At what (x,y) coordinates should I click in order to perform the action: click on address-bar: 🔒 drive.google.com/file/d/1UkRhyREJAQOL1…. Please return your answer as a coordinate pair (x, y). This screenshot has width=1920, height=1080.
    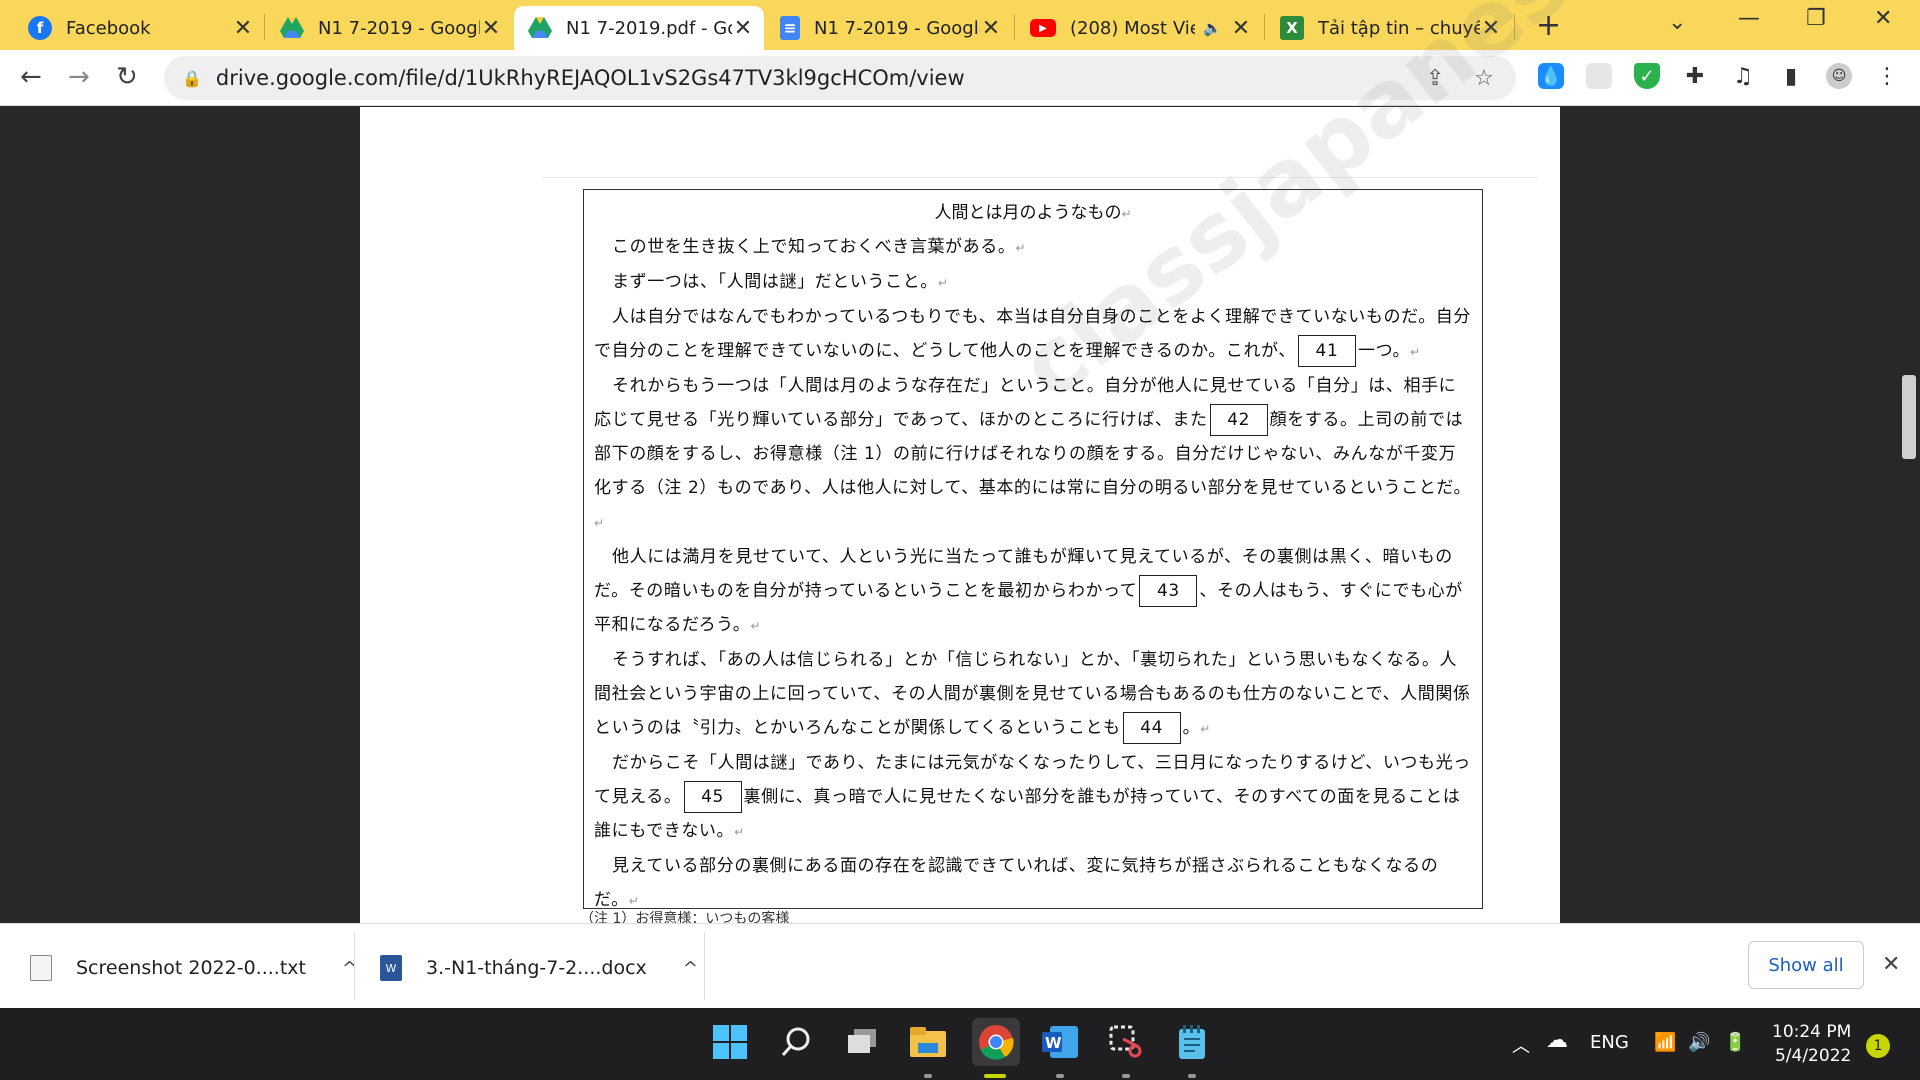
    Looking at the image, I should click on (840, 78).